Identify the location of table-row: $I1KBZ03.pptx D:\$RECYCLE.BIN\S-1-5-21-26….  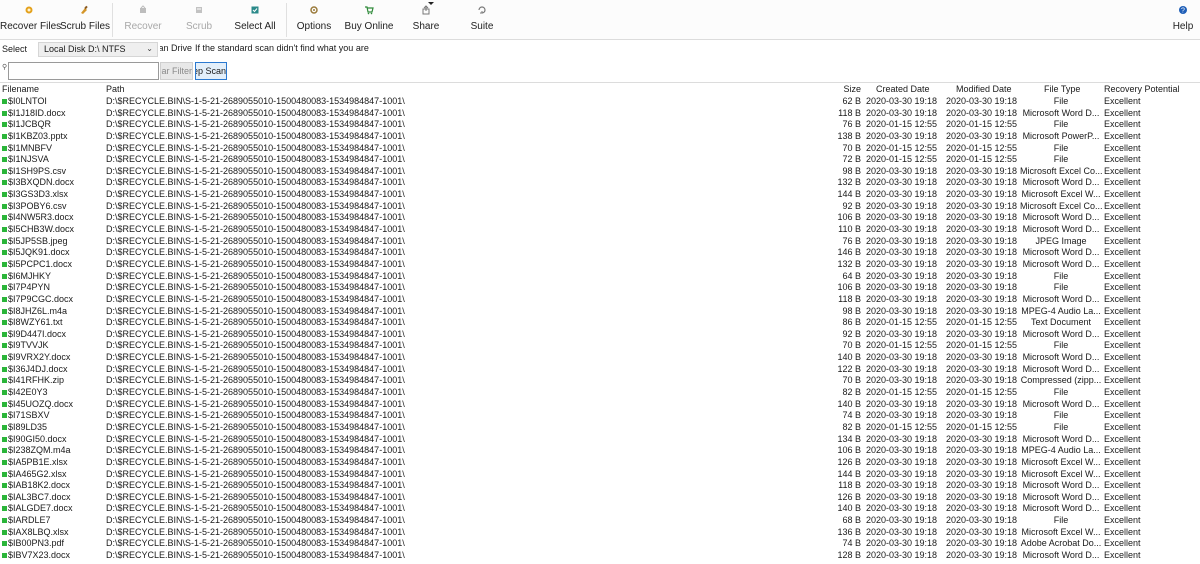
(600, 137).